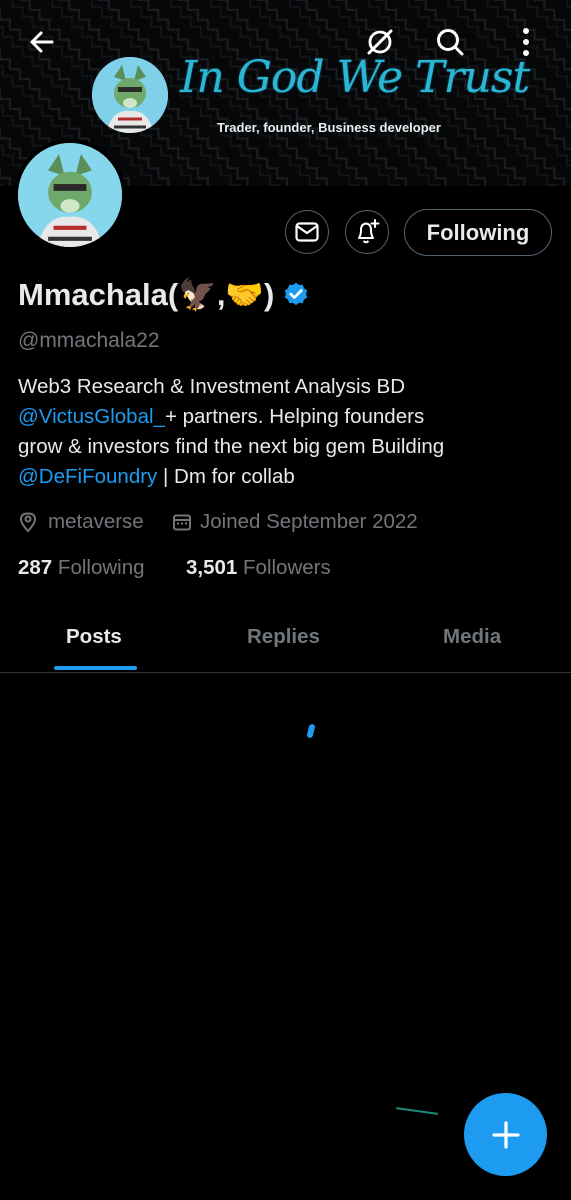 This screenshot has width=571, height=1200. Describe the element at coordinates (472, 637) in the screenshot. I see `tab-media: Media` at that location.